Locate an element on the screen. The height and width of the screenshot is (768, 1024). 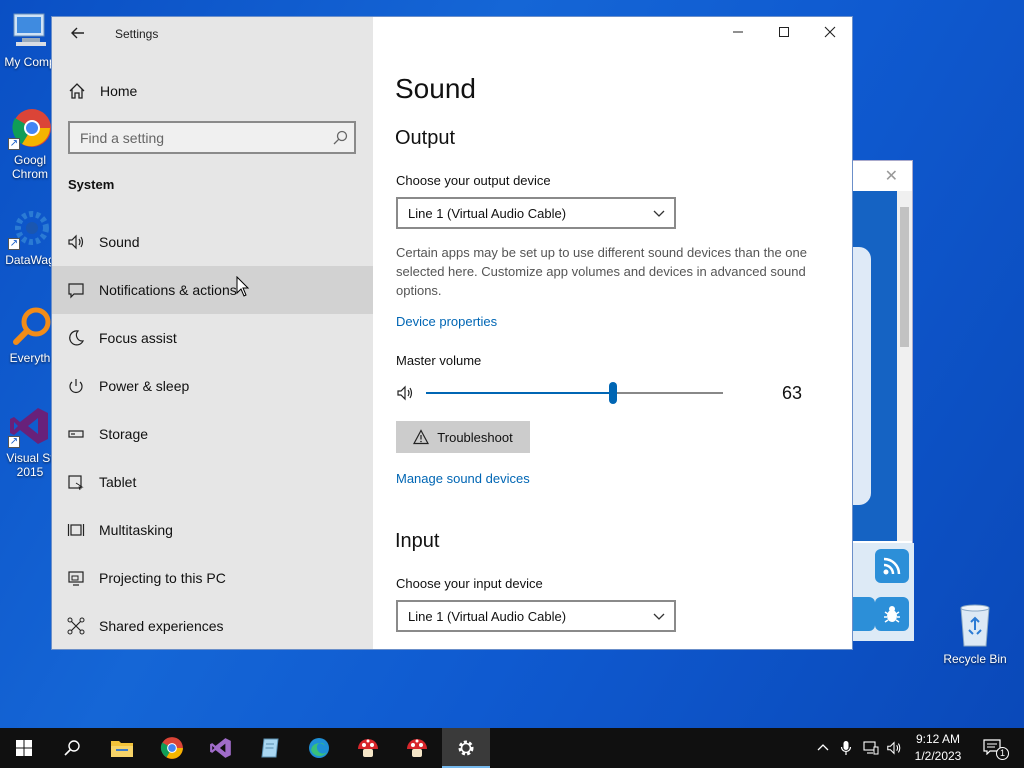
tray-volume is located at coordinates (894, 748).